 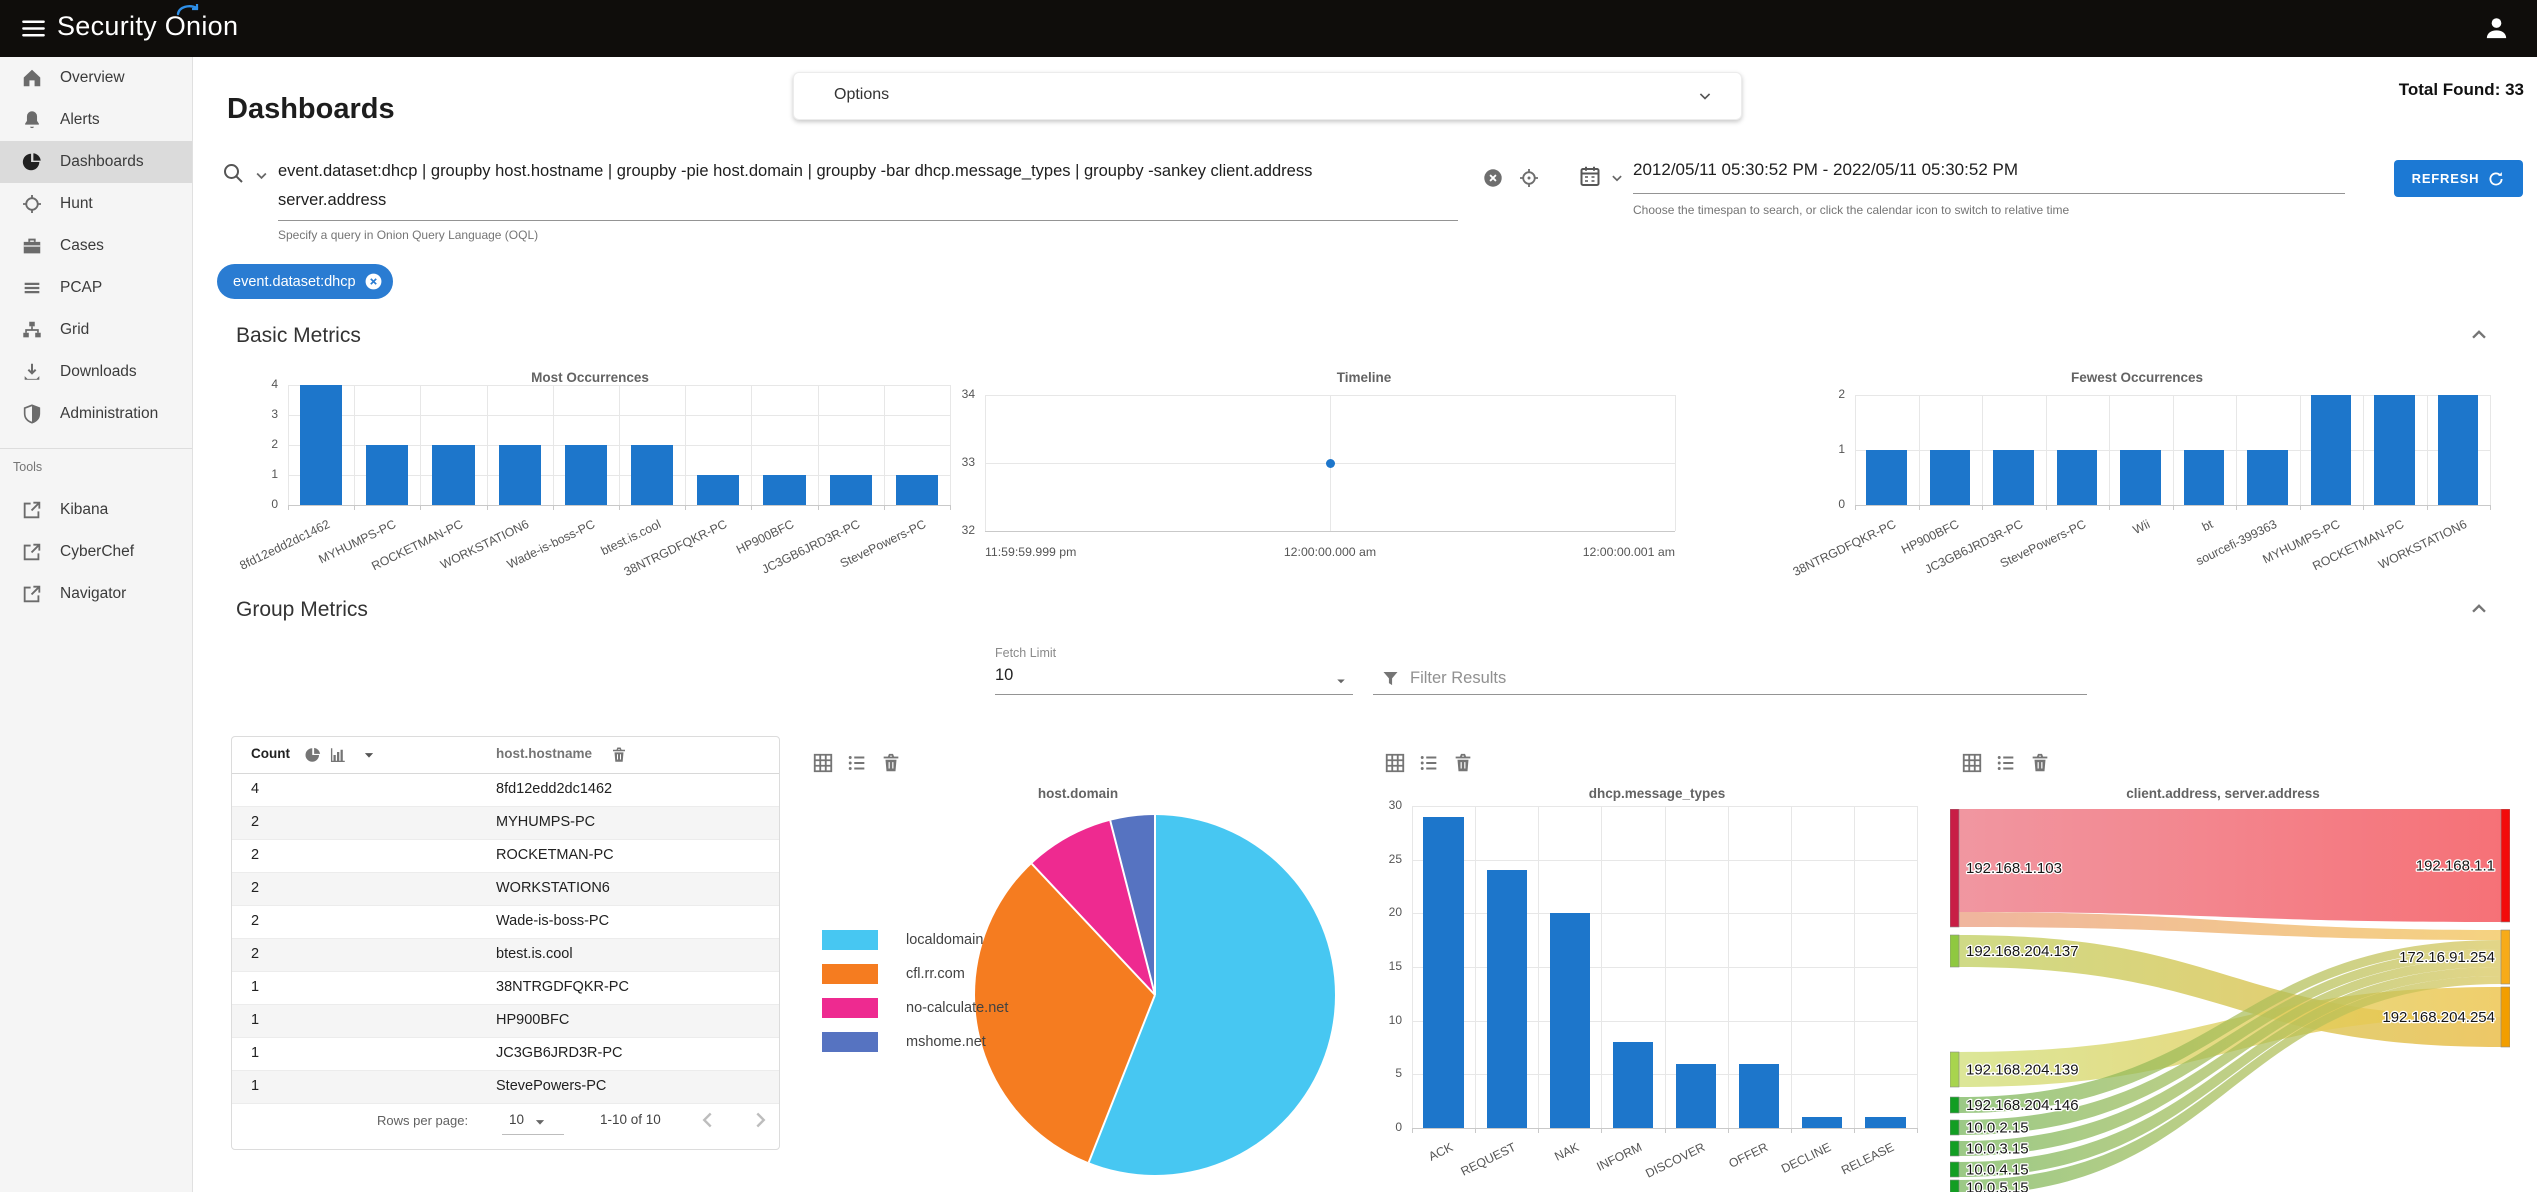 I want to click on legend-item-localdomain: localdomain, so click(x=902, y=940).